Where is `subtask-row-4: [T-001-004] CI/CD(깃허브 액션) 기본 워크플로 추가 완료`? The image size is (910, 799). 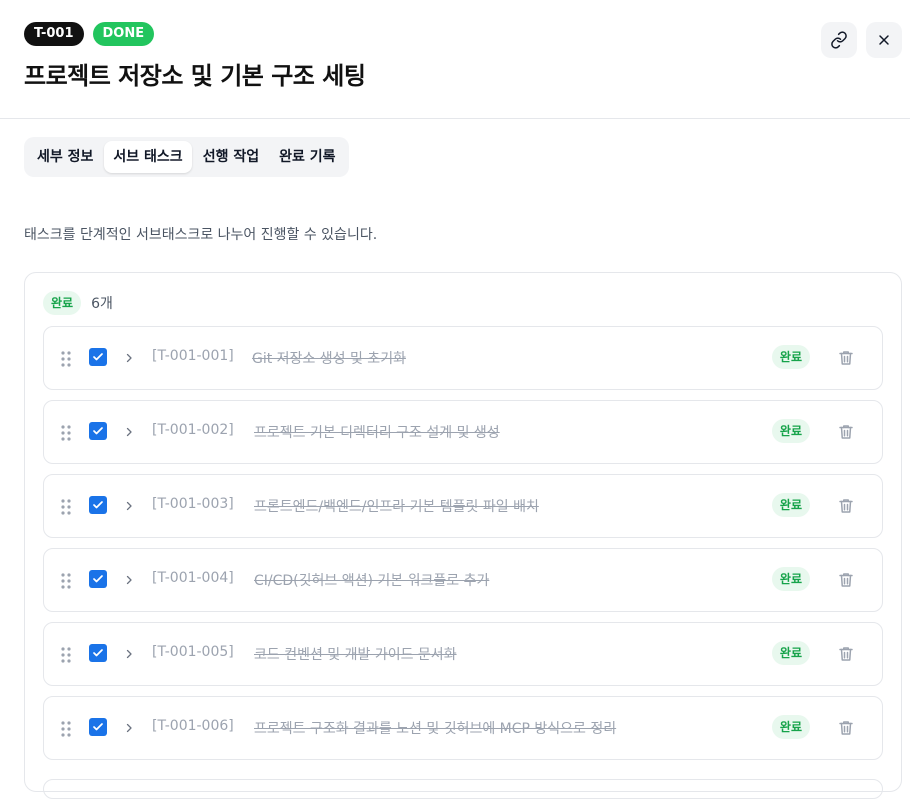
subtask-row-4: [T-001-004] CI/CD(깃허브 액션) 기본 워크플로 추가 완료 is located at coordinates (463, 580).